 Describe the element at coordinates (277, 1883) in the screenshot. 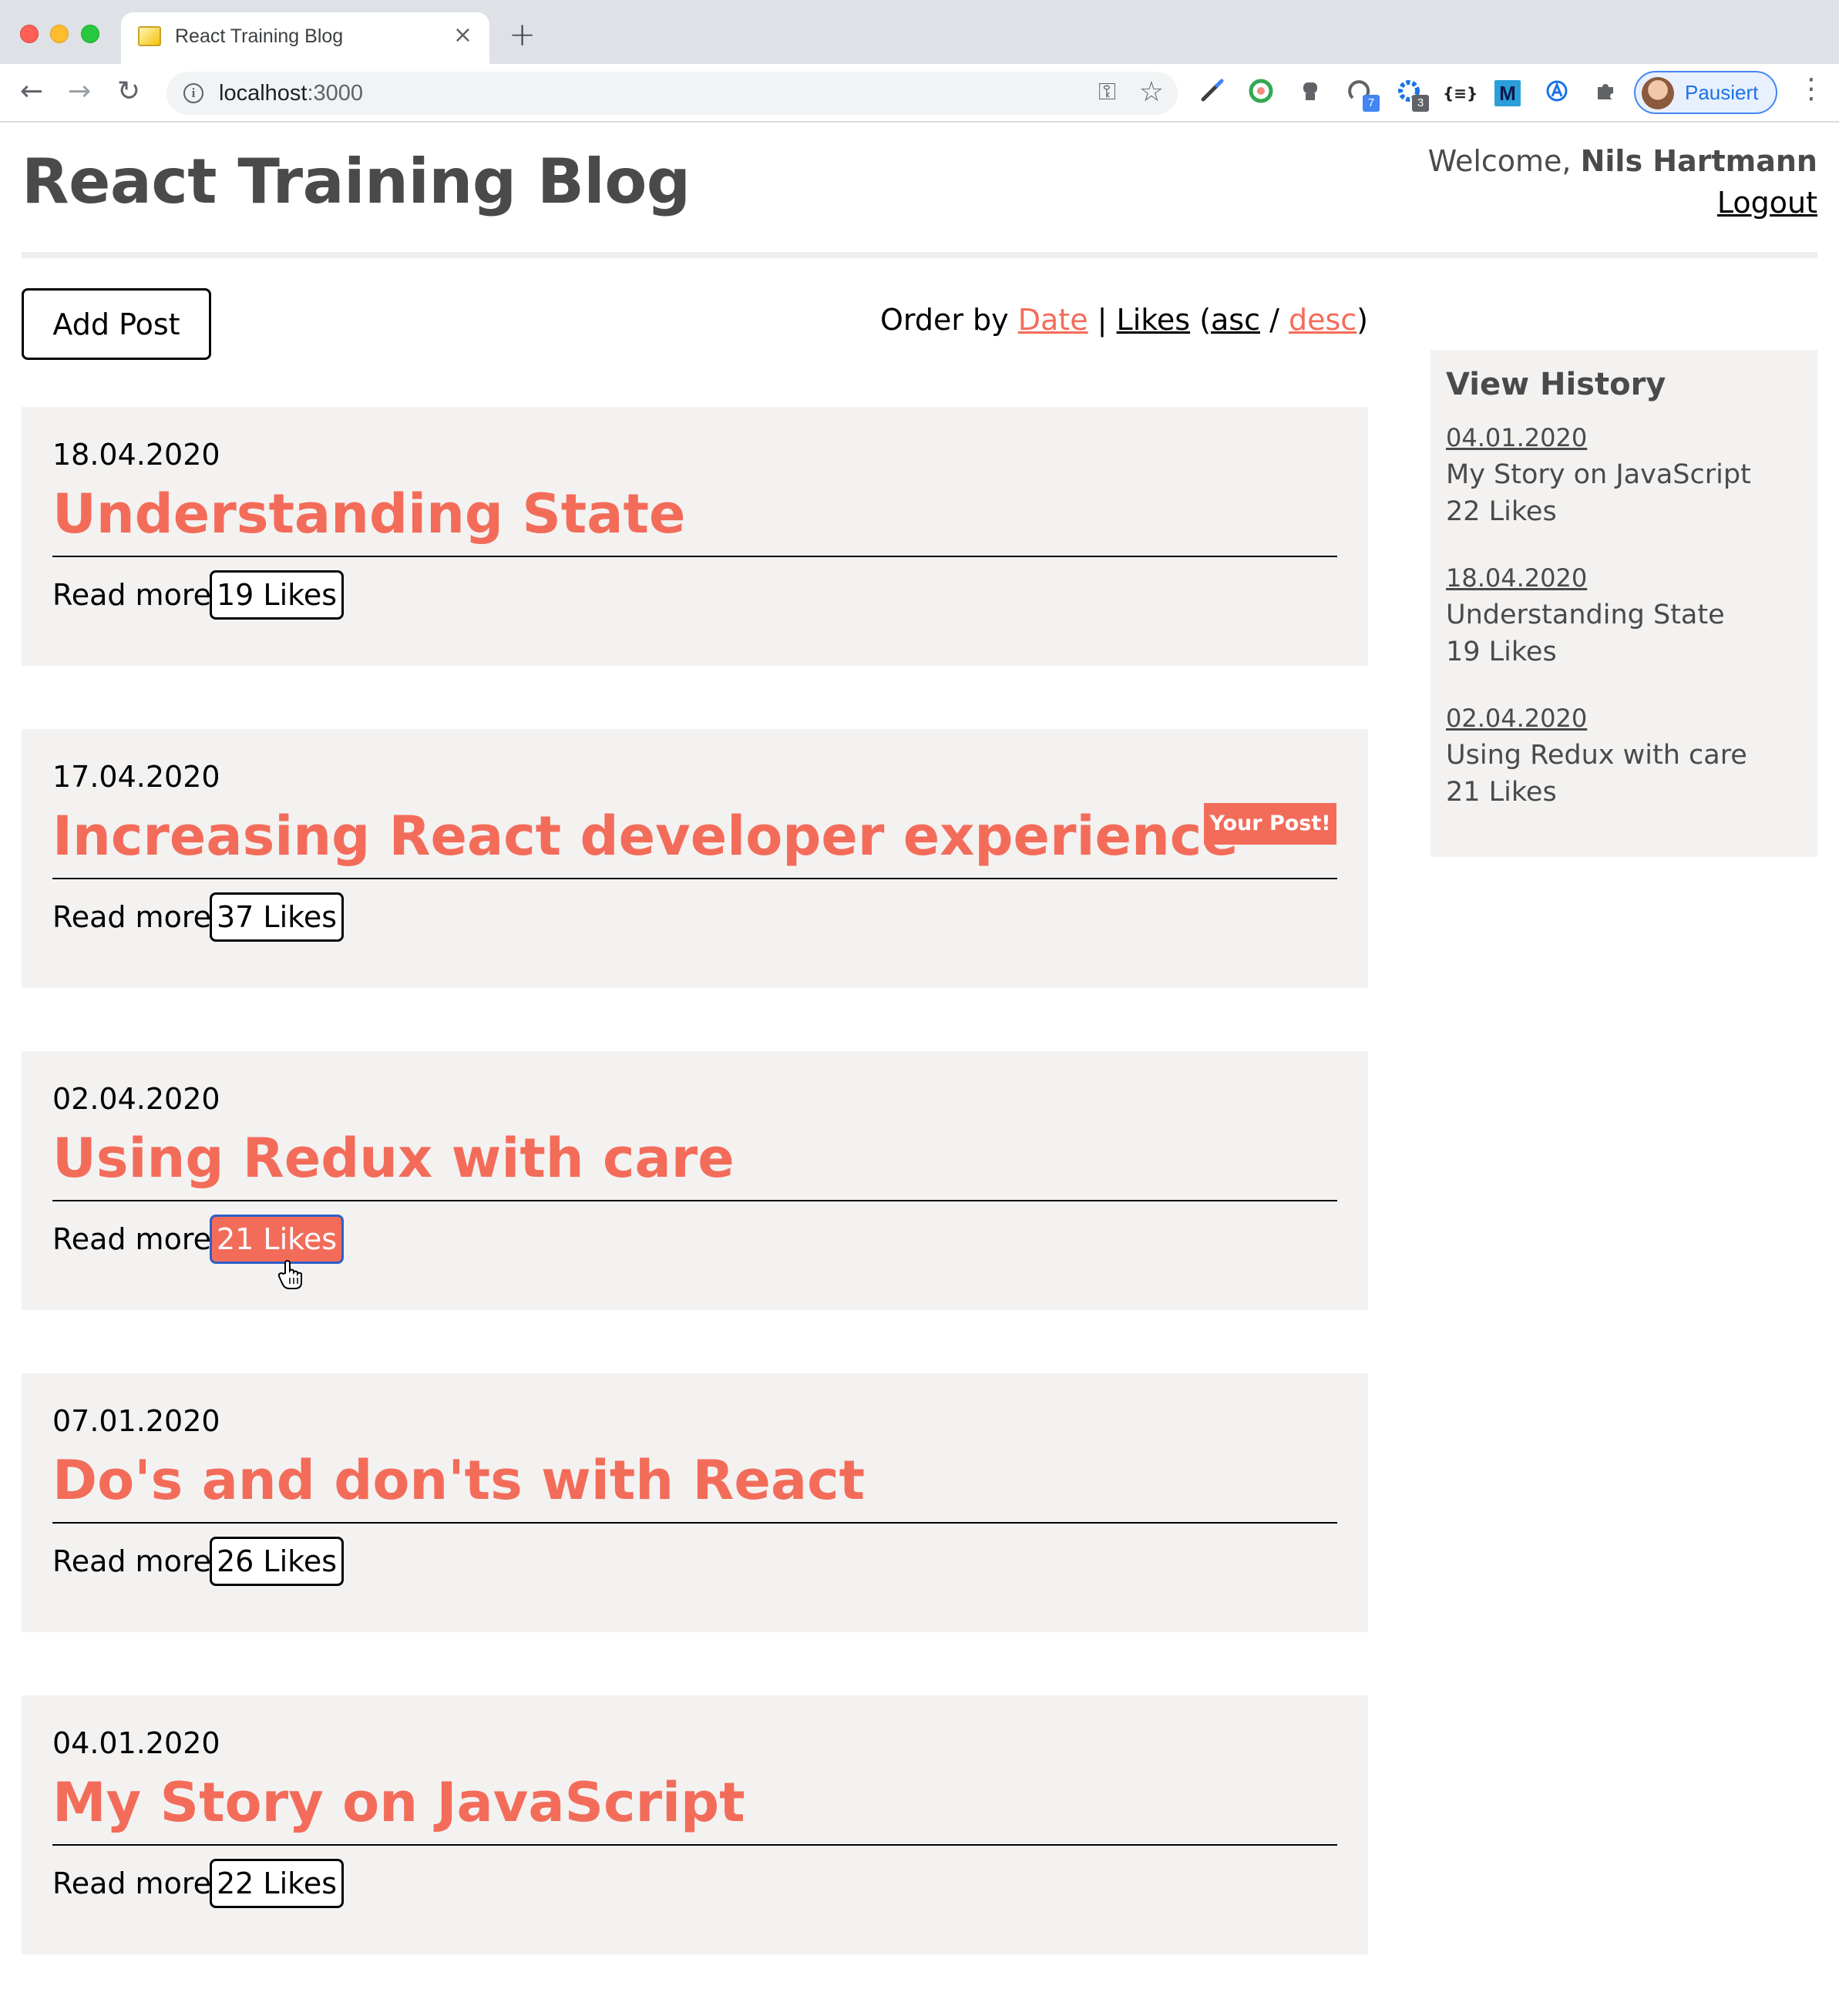

I see `like-button: 22 Likes` at that location.